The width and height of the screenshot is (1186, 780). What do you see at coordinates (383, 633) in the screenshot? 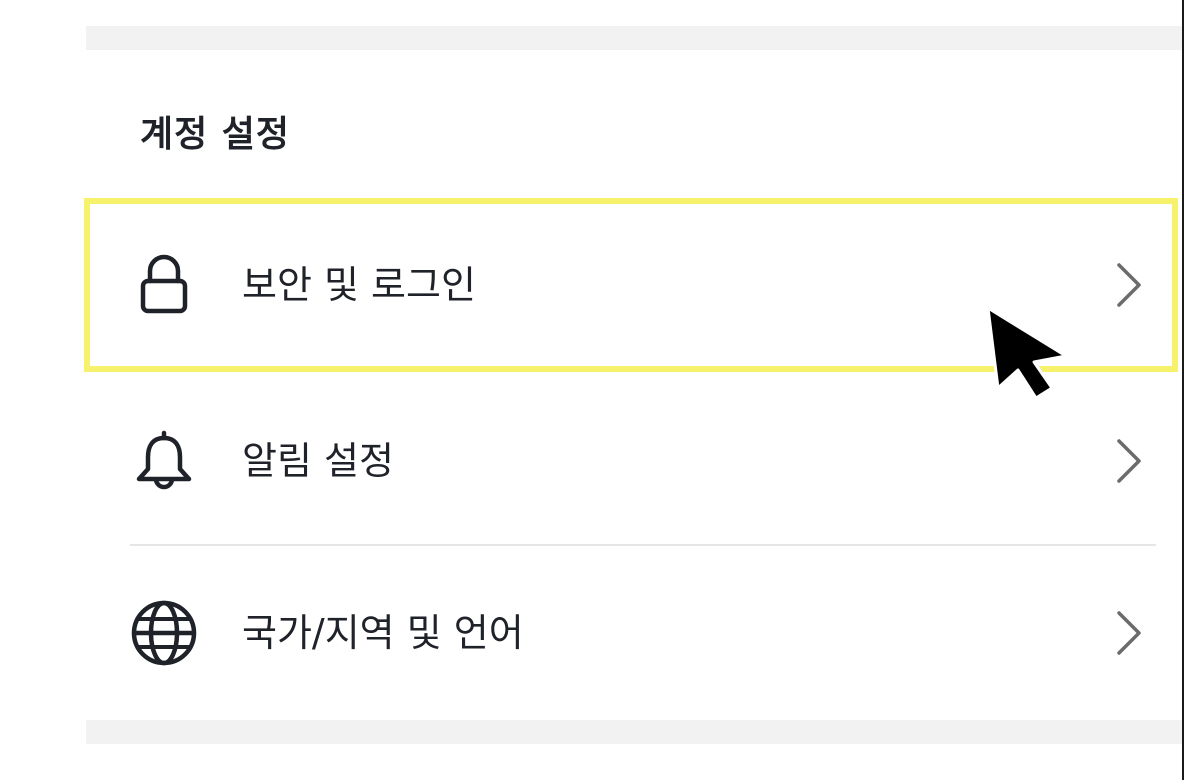
I see `menu-item-label: 국가/지역 및 언어` at bounding box center [383, 633].